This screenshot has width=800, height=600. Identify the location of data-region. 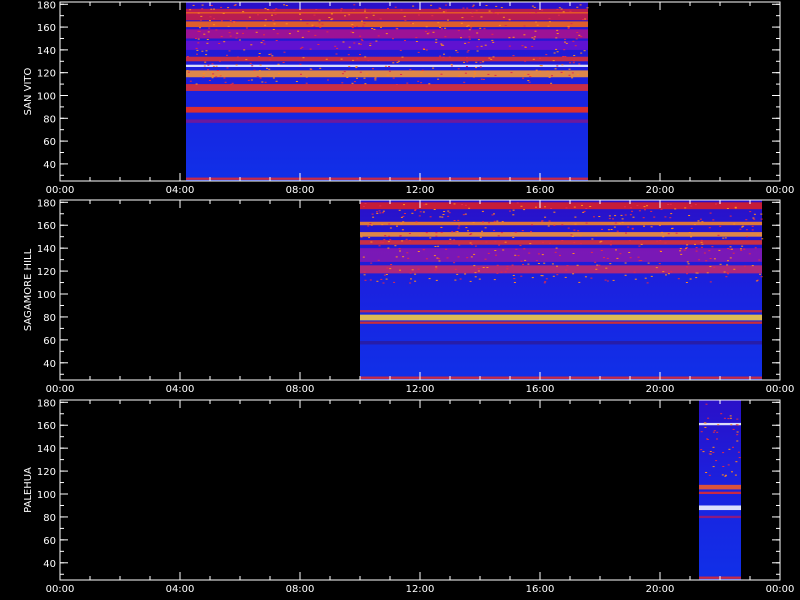
(387, 91).